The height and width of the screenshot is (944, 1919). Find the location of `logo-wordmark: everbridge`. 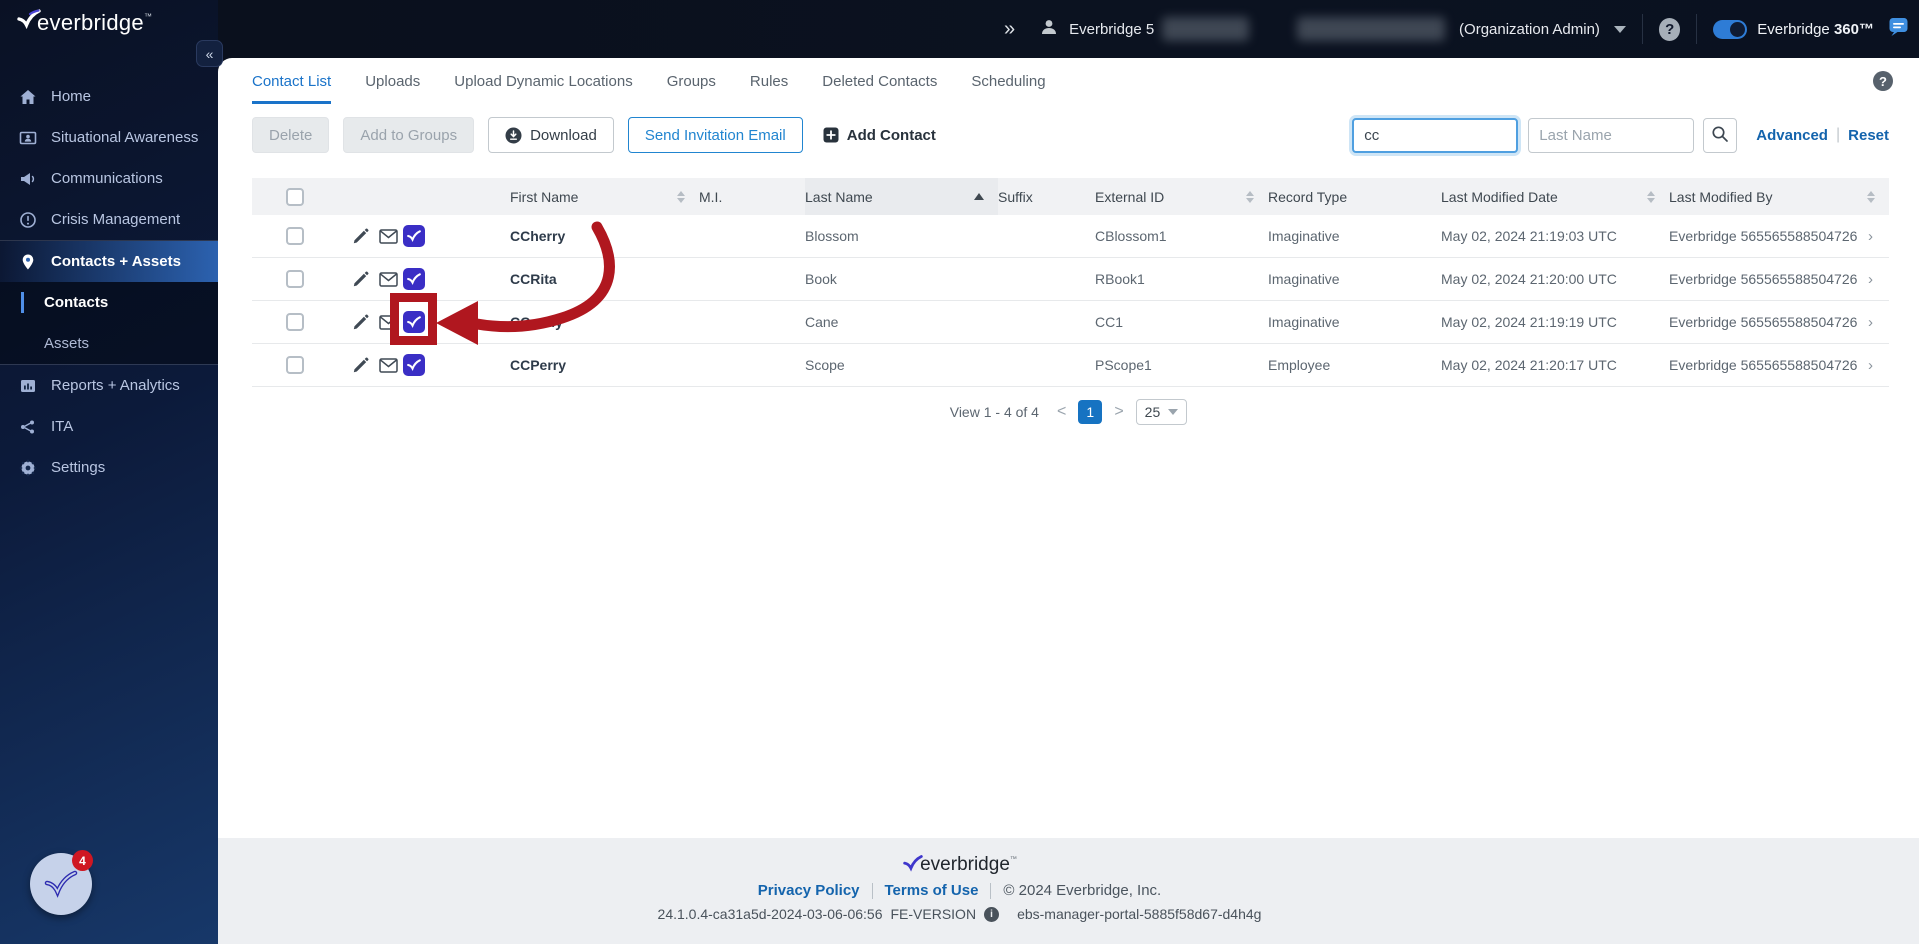

logo-wordmark: everbridge is located at coordinates (90, 22).